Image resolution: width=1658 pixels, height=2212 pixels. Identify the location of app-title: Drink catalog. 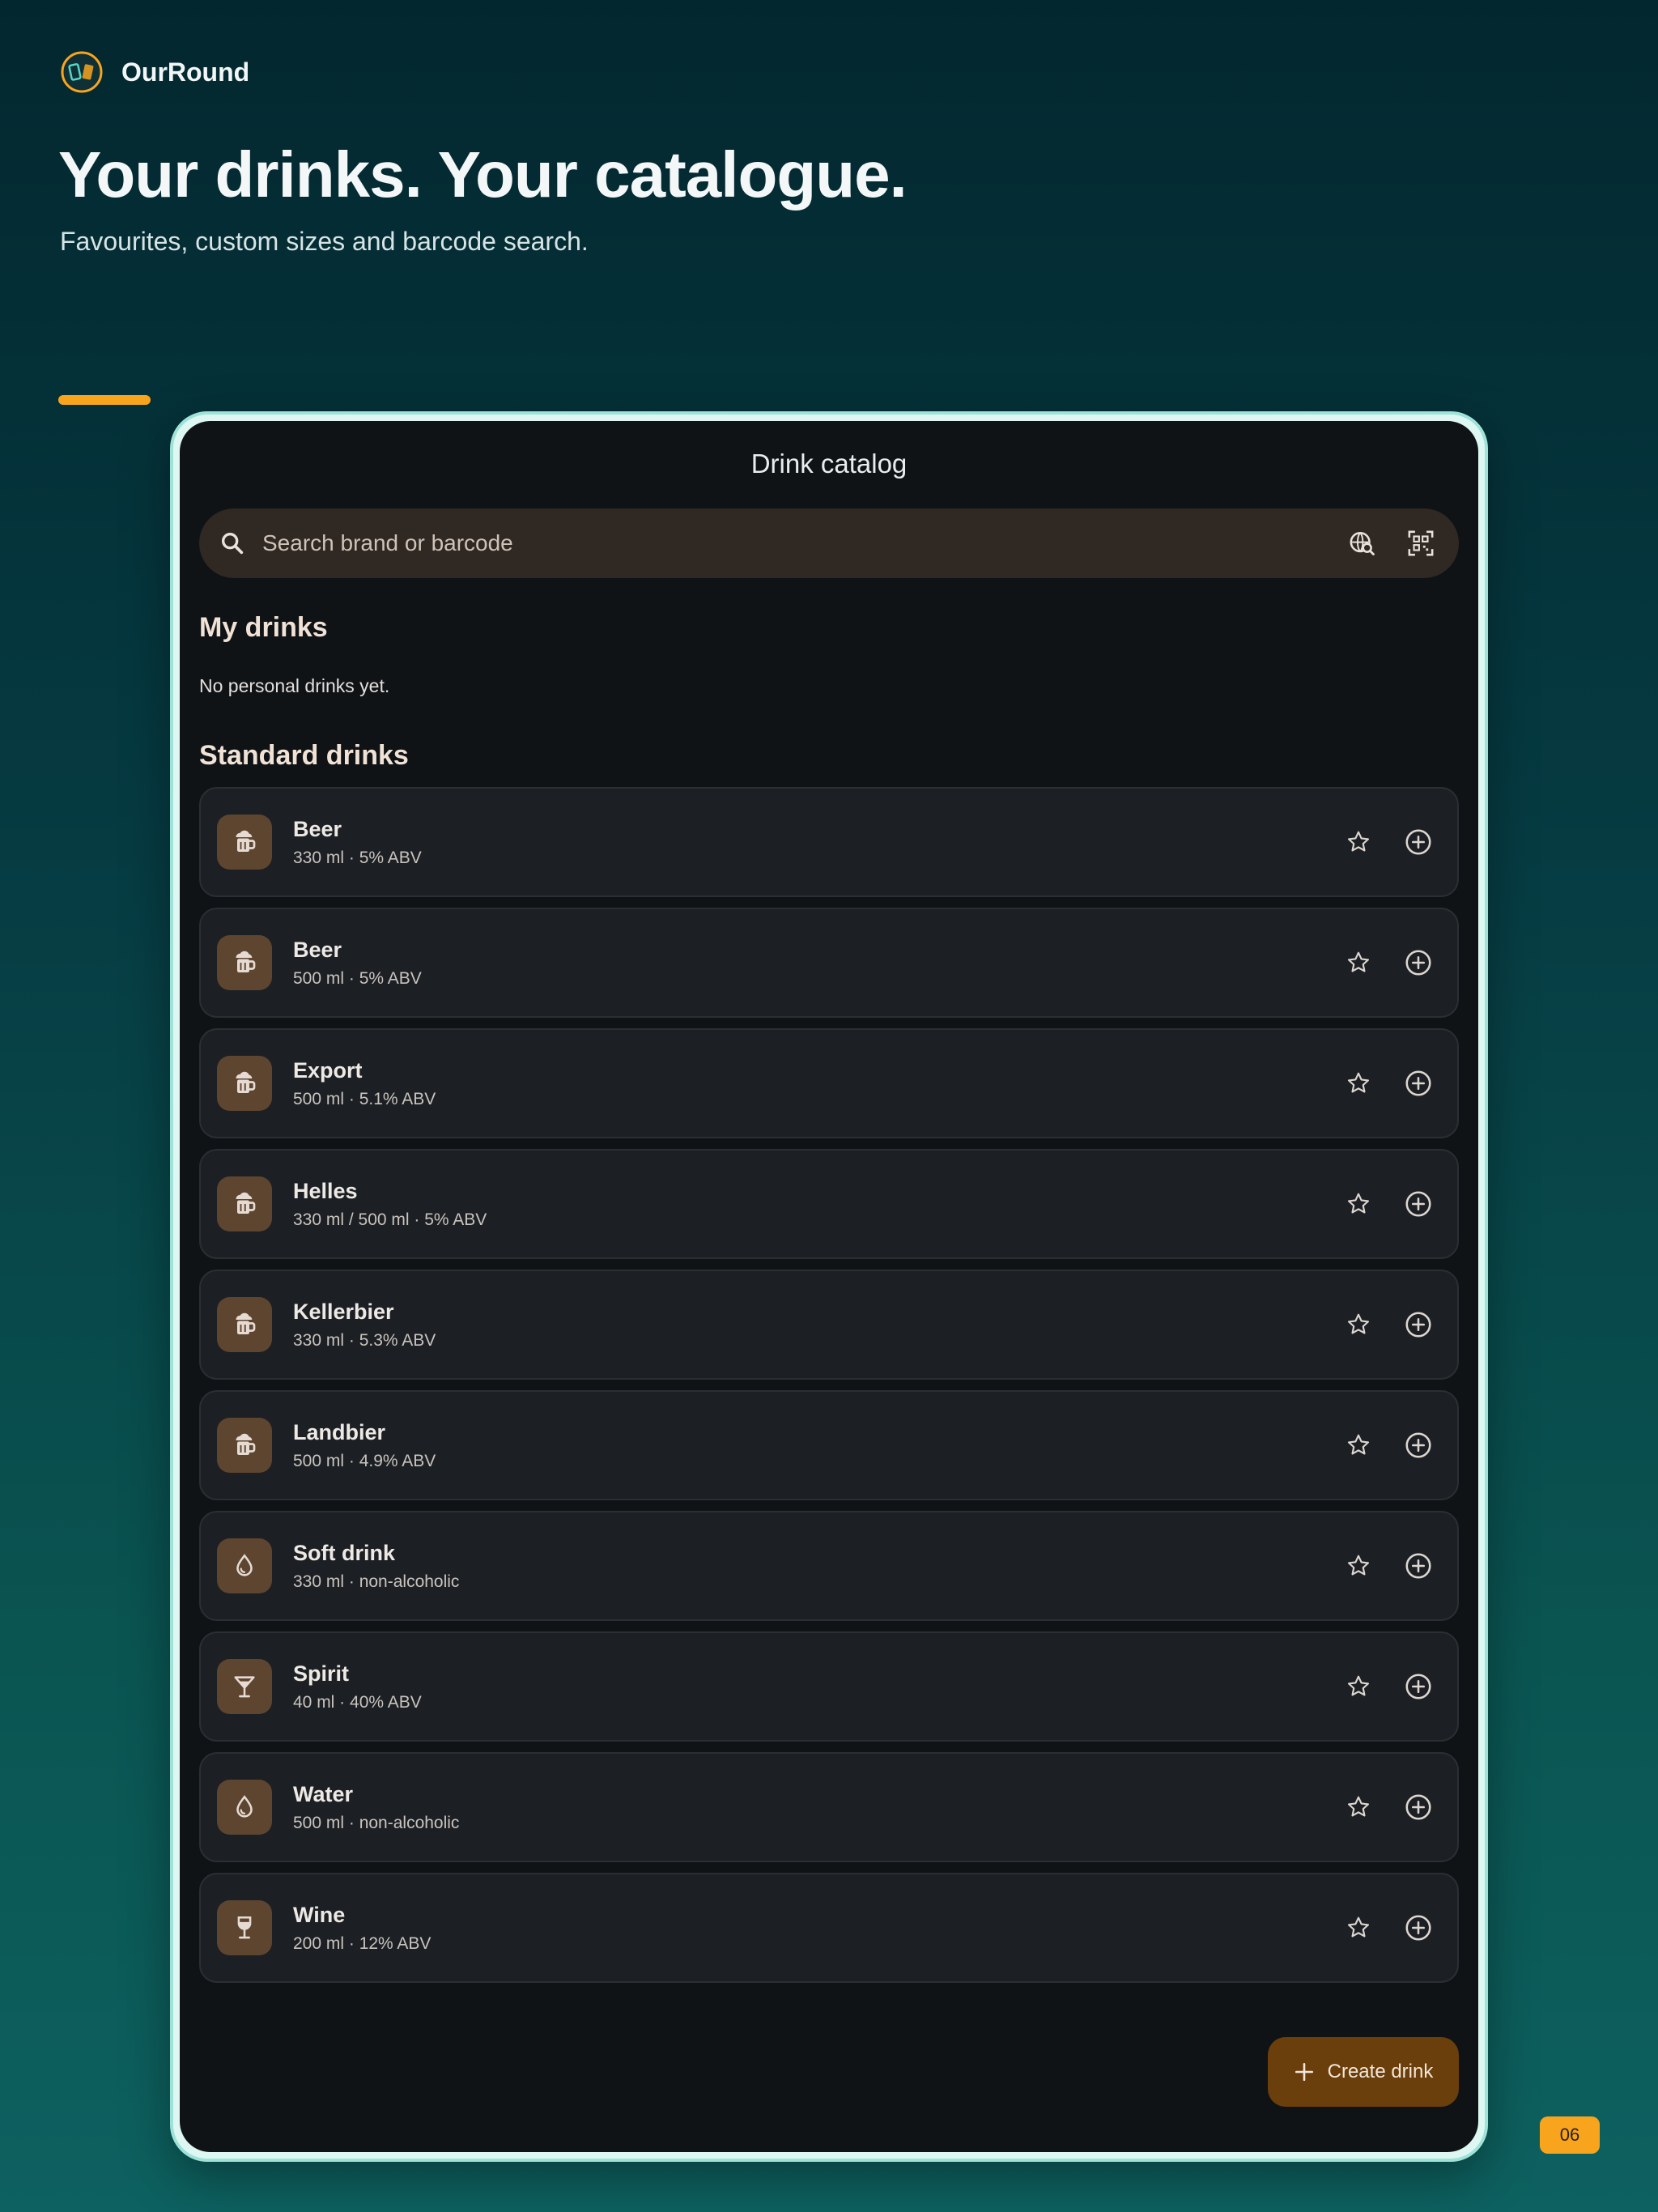
(829, 464).